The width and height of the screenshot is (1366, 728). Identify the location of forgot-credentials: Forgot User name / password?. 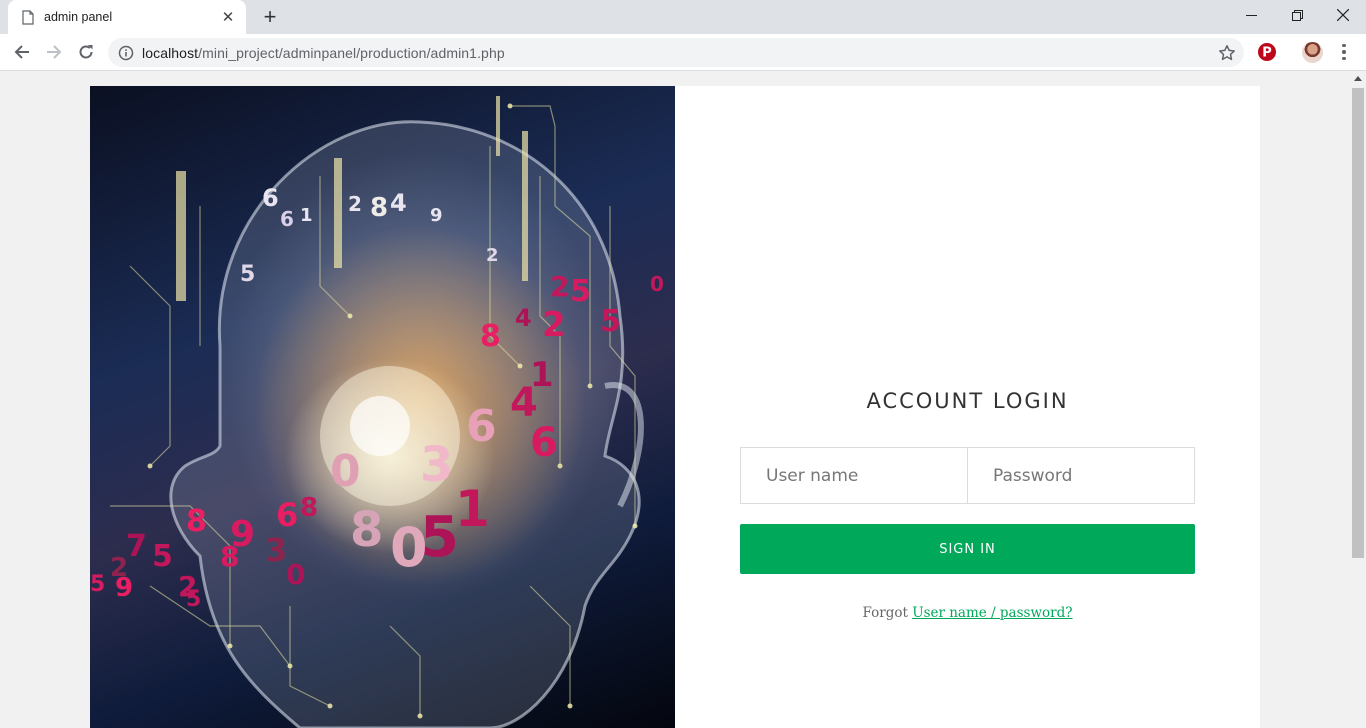
(967, 613).